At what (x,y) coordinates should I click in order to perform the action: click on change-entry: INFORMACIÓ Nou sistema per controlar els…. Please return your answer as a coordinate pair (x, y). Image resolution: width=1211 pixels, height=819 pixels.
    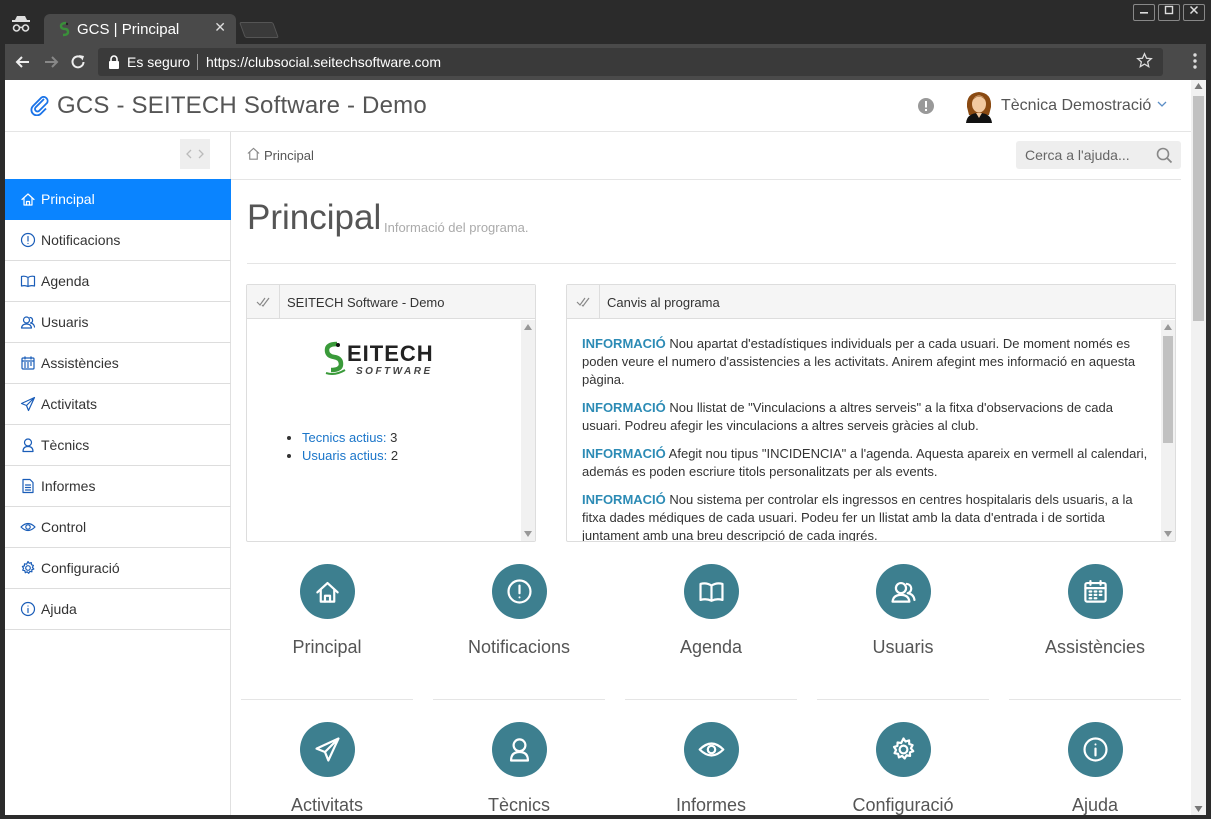
    Looking at the image, I should click on (866, 516).